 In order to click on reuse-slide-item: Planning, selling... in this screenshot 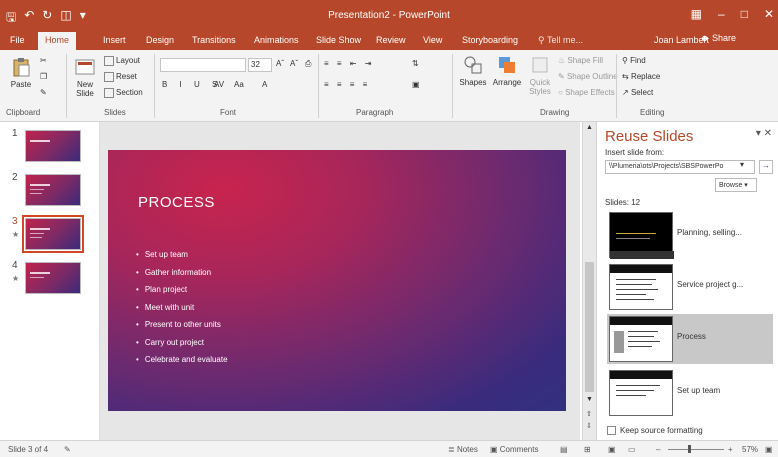, I will do `click(690, 235)`.